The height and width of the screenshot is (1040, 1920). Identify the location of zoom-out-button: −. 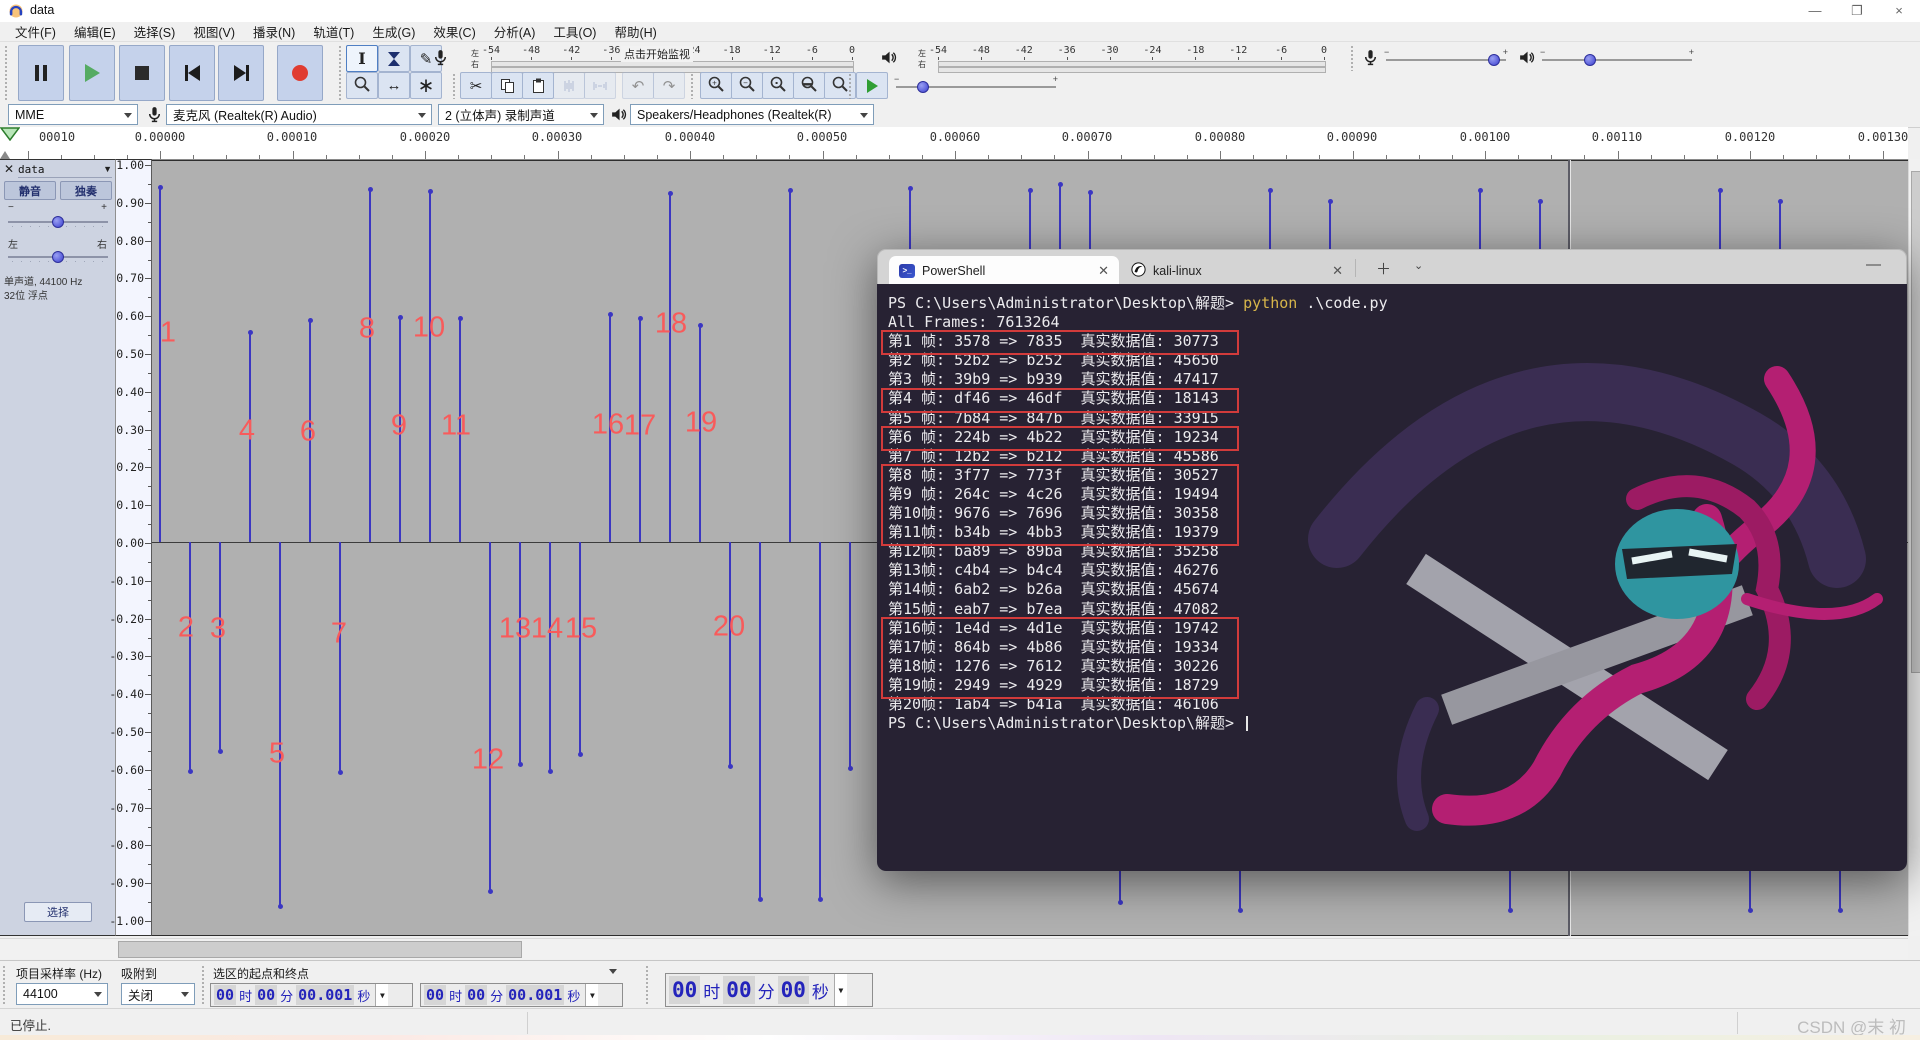
(747, 85).